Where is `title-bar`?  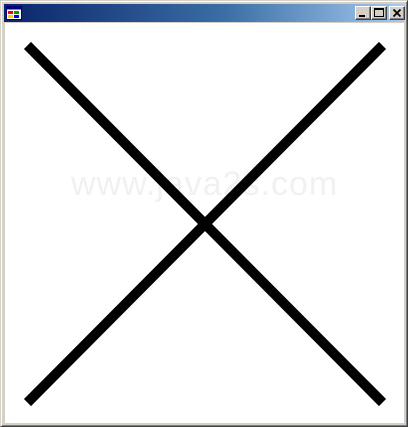
title-bar is located at coordinates (204, 13).